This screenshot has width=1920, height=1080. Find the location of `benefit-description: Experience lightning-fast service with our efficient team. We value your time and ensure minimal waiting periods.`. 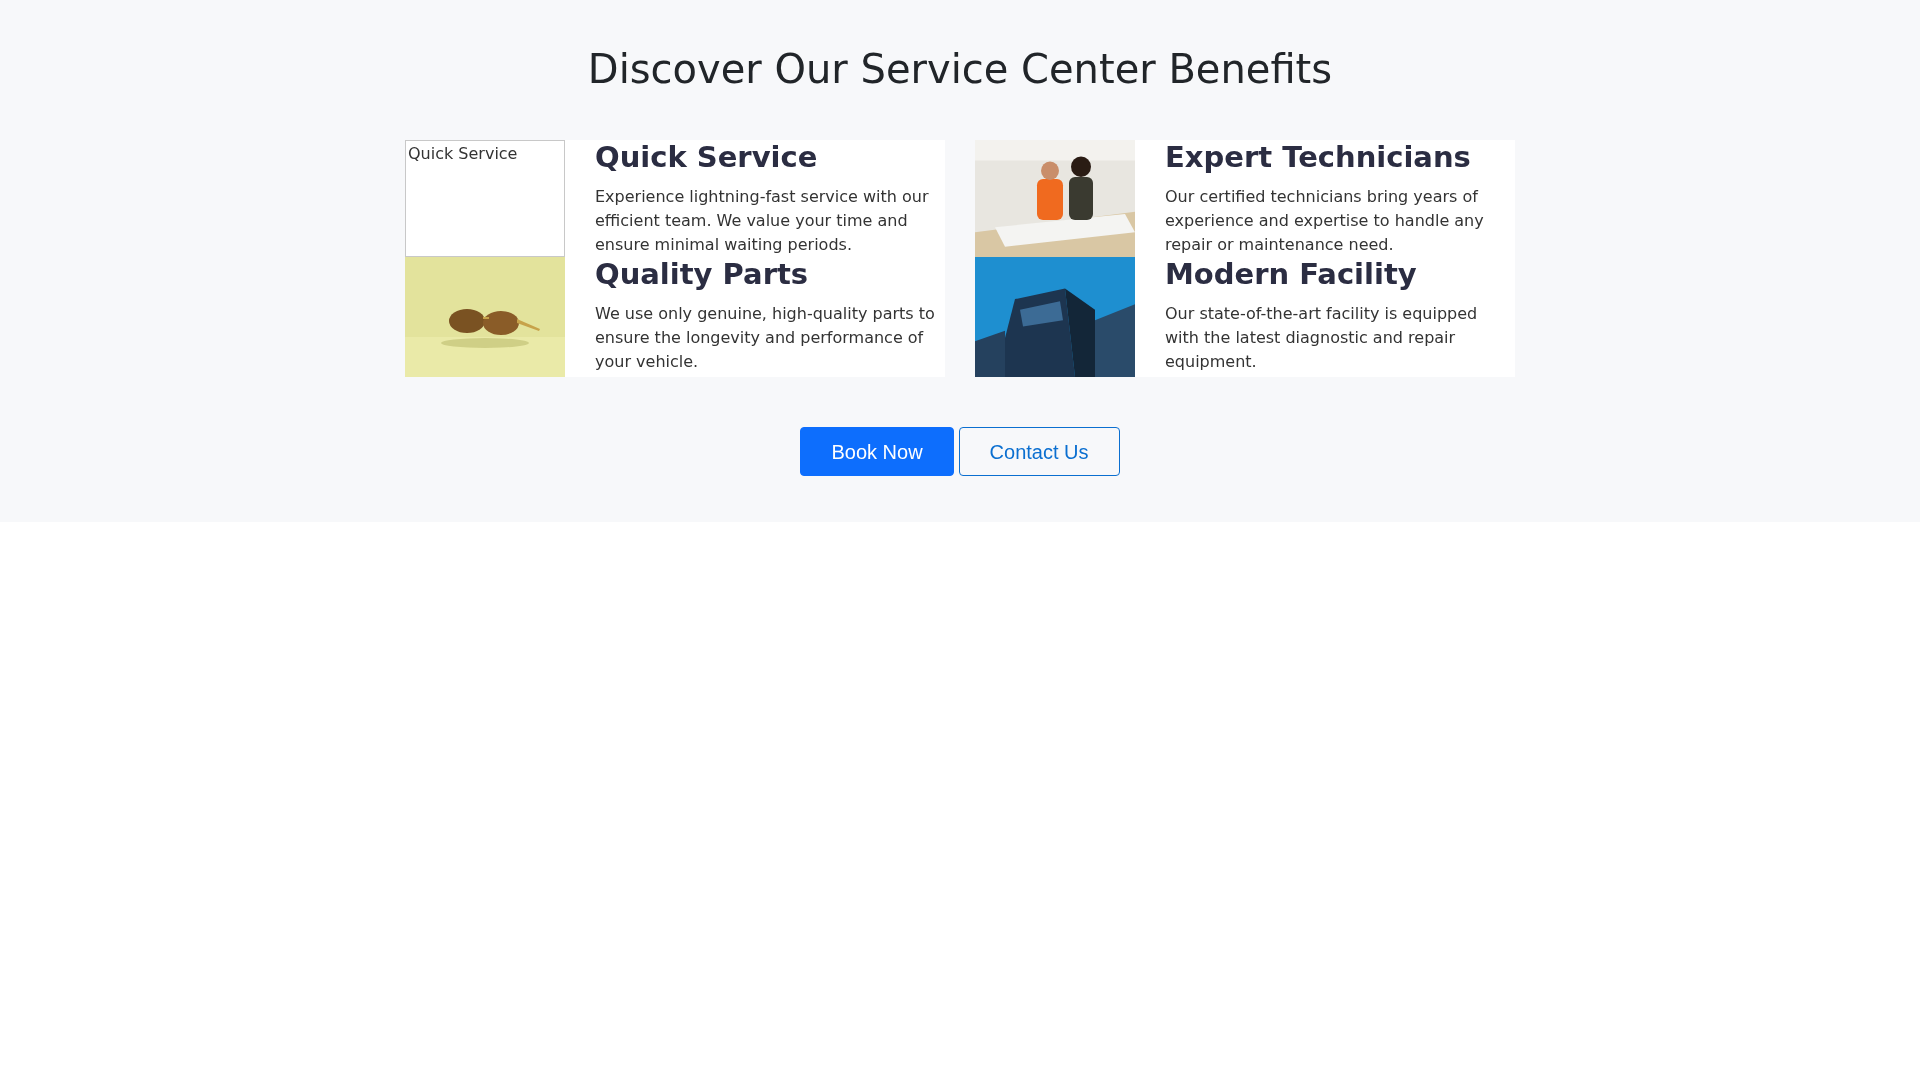

benefit-description: Experience lightning-fast service with our efficient team. We value your time and ensure minimal waiting periods. is located at coordinates (762, 221).